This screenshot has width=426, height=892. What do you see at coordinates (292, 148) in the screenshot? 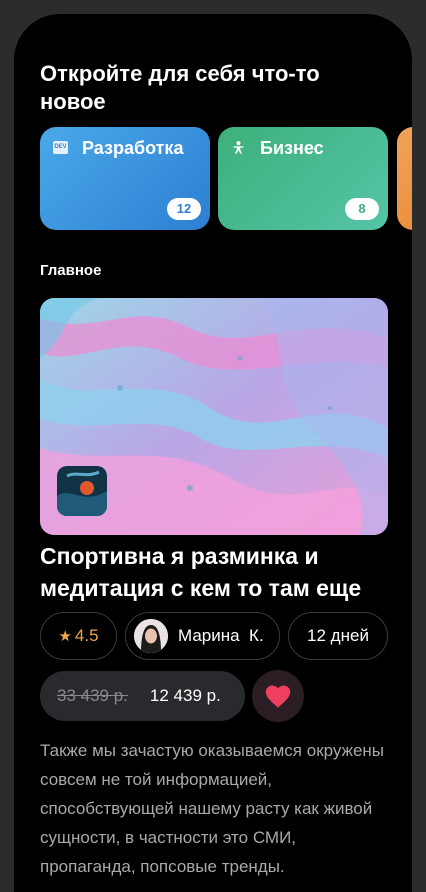
I see `category-label: Бизнес` at bounding box center [292, 148].